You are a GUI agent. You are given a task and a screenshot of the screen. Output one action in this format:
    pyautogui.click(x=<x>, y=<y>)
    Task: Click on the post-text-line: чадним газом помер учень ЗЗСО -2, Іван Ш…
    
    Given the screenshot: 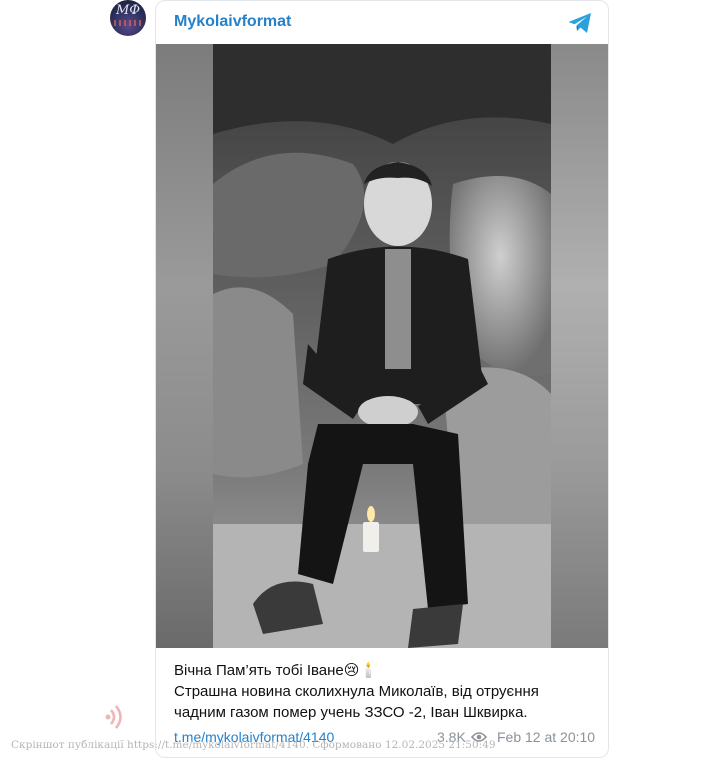 What is the action you would take?
    pyautogui.click(x=351, y=712)
    